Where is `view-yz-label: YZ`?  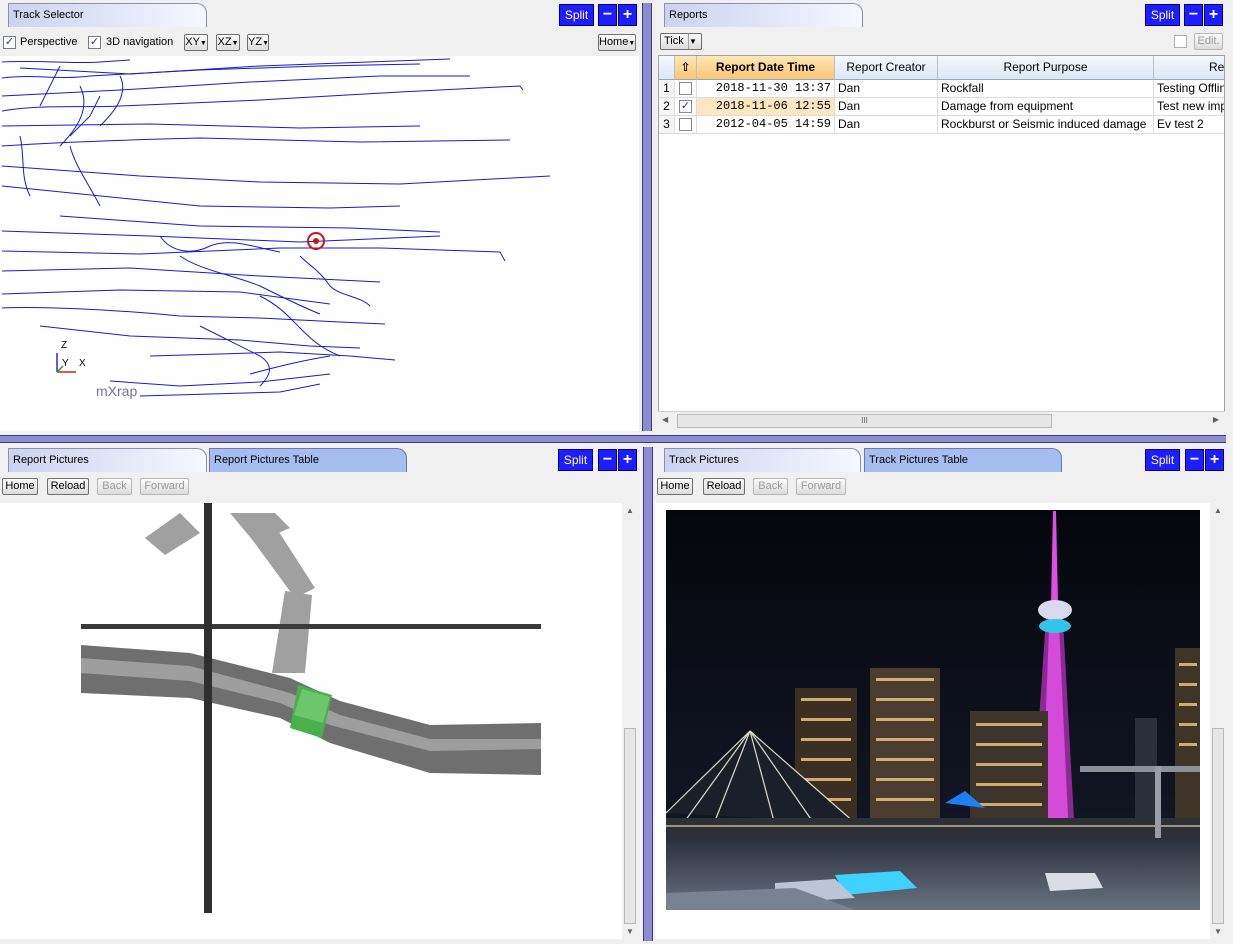 view-yz-label: YZ is located at coordinates (255, 42).